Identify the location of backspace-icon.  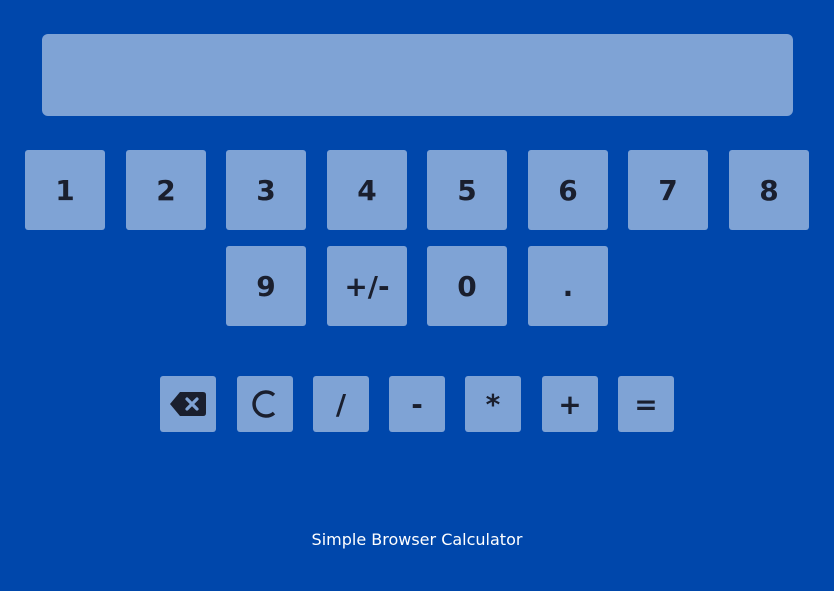
(188, 404).